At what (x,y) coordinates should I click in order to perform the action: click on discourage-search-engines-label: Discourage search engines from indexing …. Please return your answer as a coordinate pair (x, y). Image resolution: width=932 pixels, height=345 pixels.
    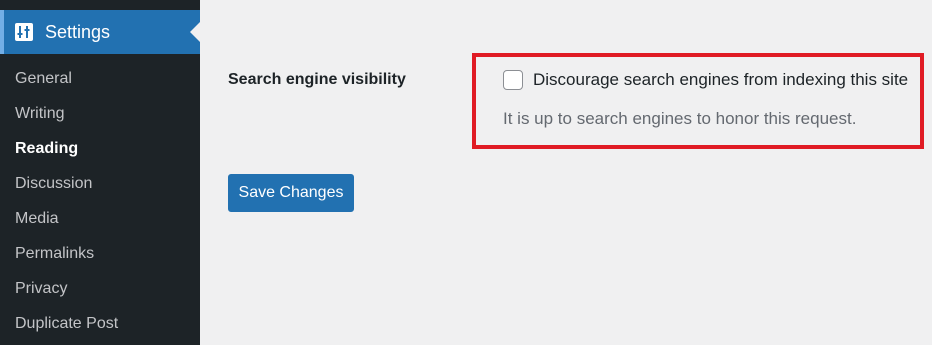
    Looking at the image, I should click on (720, 80).